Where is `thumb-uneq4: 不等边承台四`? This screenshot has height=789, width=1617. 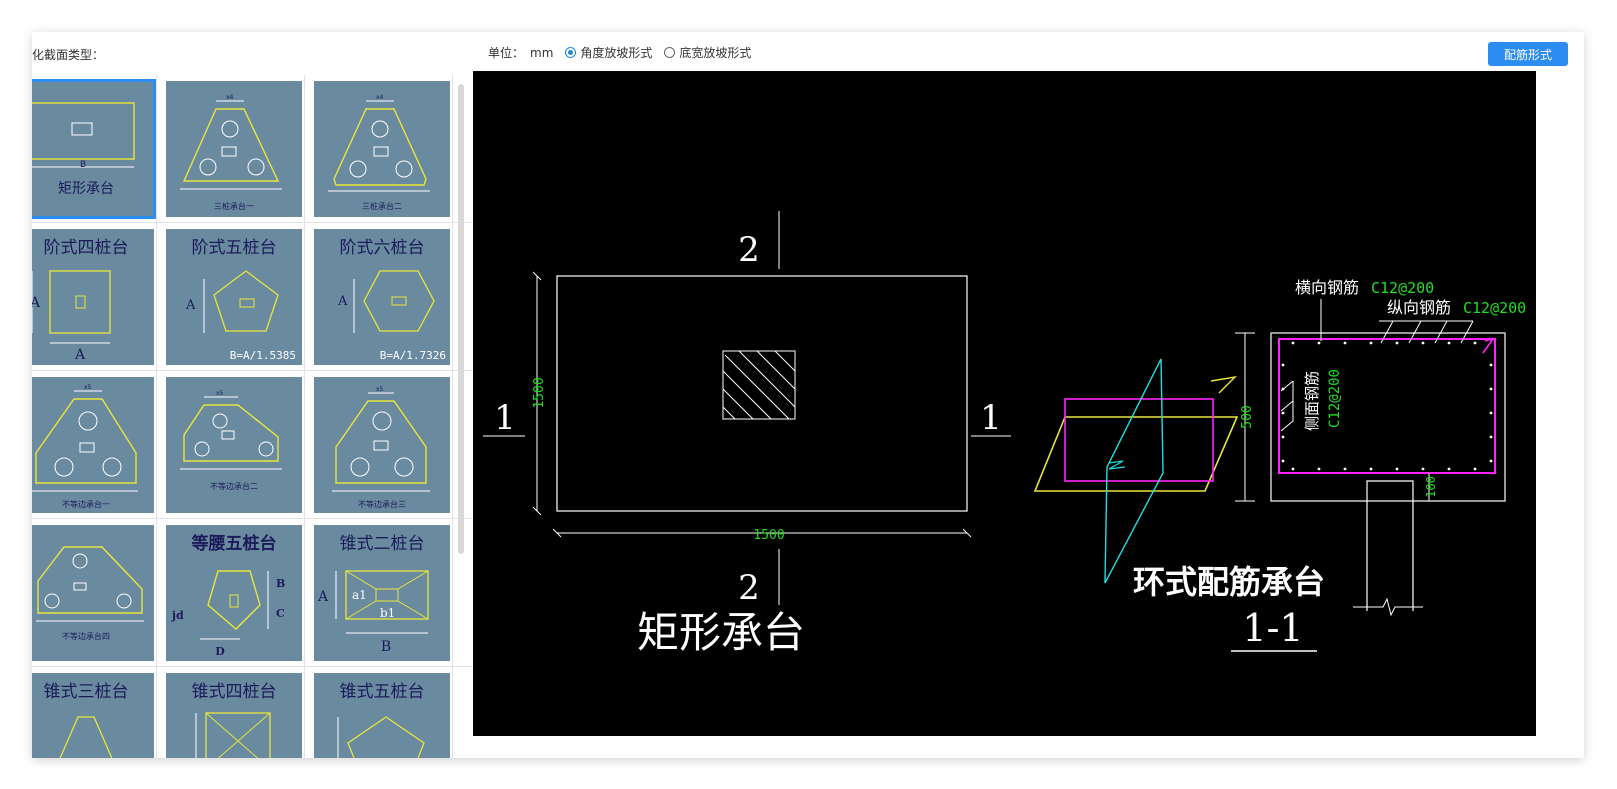 thumb-uneq4: 不等边承台四 is located at coordinates (96, 593).